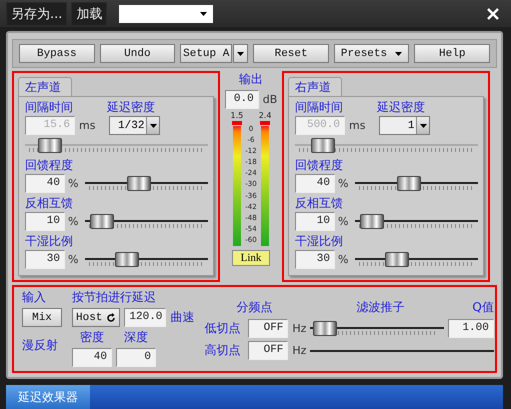 The width and height of the screenshot is (511, 409). Describe the element at coordinates (265, 115) in the screenshot. I see `peak-value: 2.4` at that location.